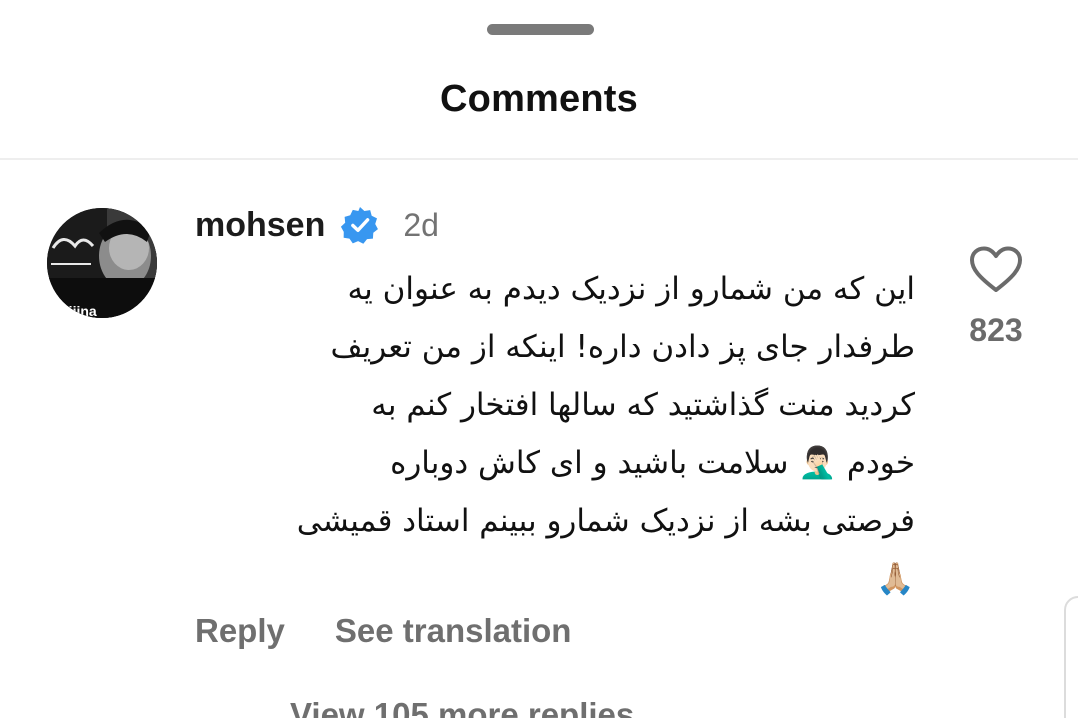  What do you see at coordinates (77, 310) in the screenshot?
I see `avatar-overlay-text: alijina` at bounding box center [77, 310].